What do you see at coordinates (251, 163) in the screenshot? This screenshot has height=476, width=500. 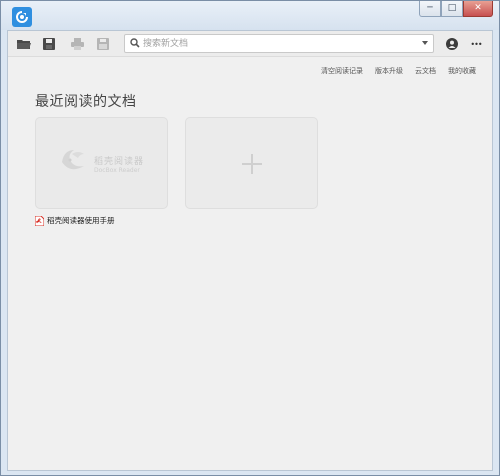 I see `add-document-card` at bounding box center [251, 163].